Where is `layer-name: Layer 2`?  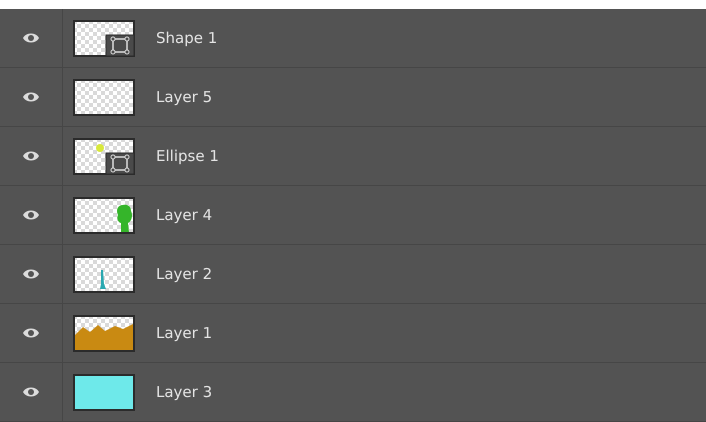 layer-name: Layer 2 is located at coordinates (184, 274).